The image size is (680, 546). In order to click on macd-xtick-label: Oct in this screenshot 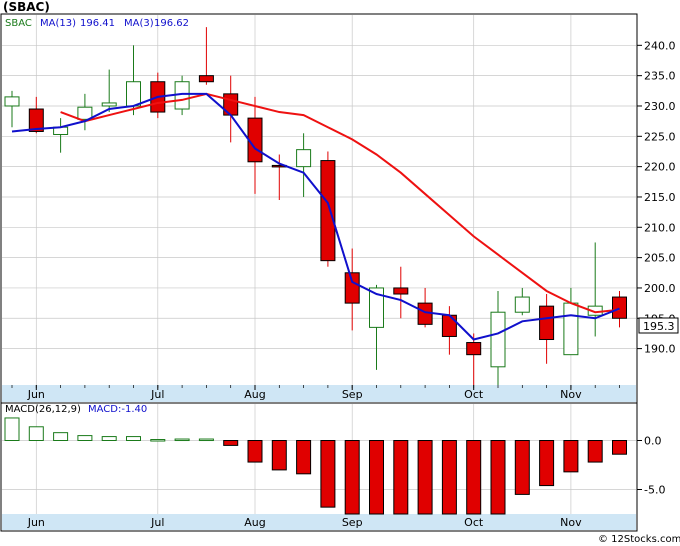, I will do `click(474, 522)`.